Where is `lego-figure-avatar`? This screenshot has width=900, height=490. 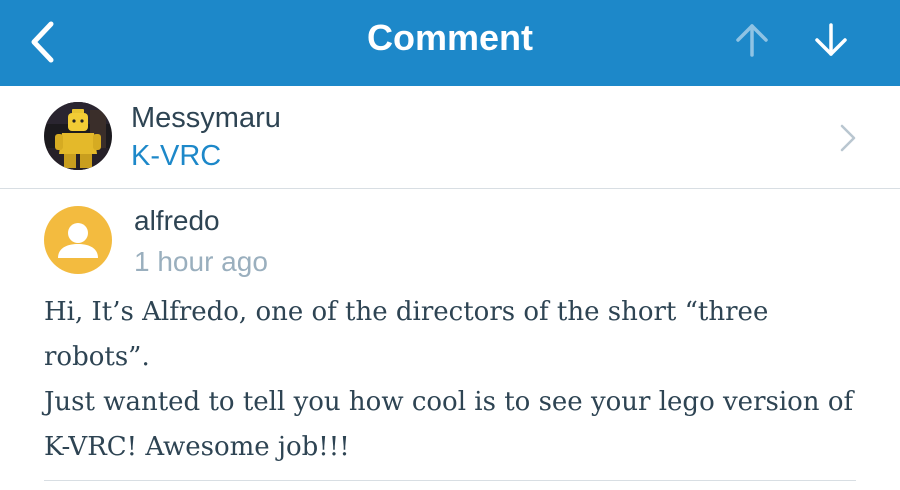 lego-figure-avatar is located at coordinates (78, 136).